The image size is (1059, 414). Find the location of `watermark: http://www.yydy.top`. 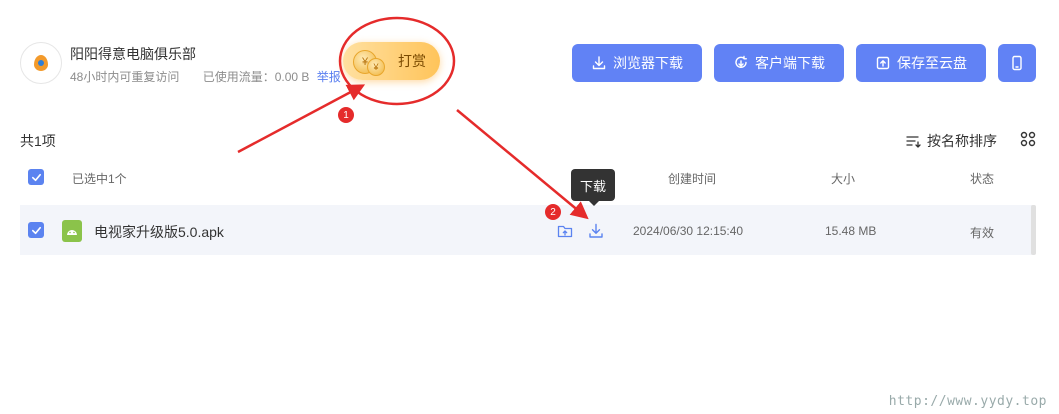

watermark: http://www.yydy.top is located at coordinates (967, 401).